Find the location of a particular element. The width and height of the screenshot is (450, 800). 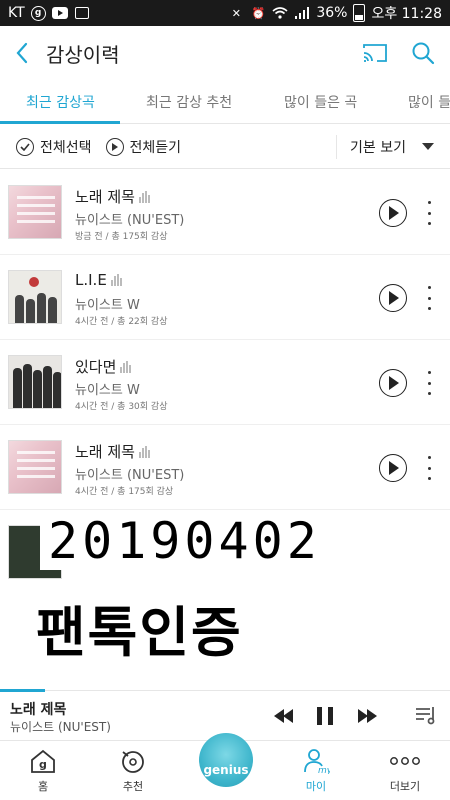

check-circle-icon is located at coordinates (25, 146).